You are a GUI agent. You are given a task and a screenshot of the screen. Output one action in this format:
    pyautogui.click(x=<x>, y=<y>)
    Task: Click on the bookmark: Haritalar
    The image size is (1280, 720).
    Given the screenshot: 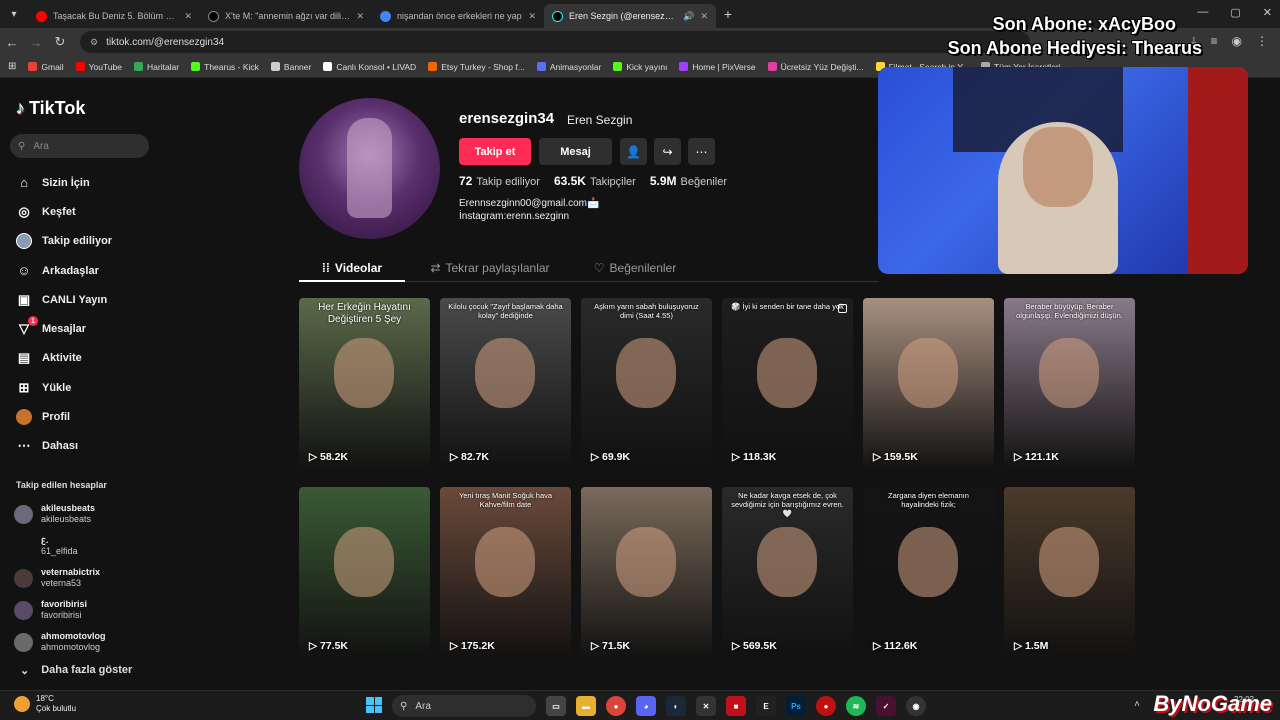 What is the action you would take?
    pyautogui.click(x=156, y=67)
    